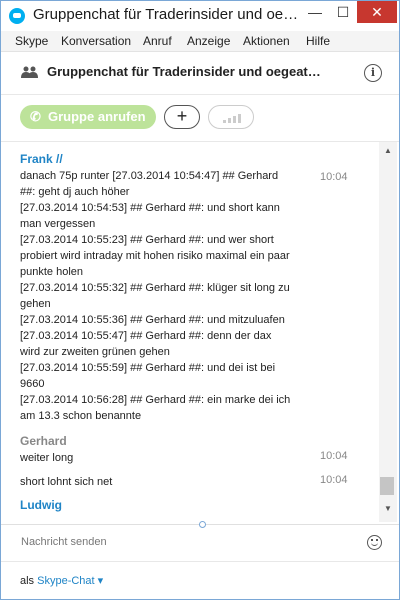  I want to click on menu-item-hilfe: Hilfe, so click(318, 41).